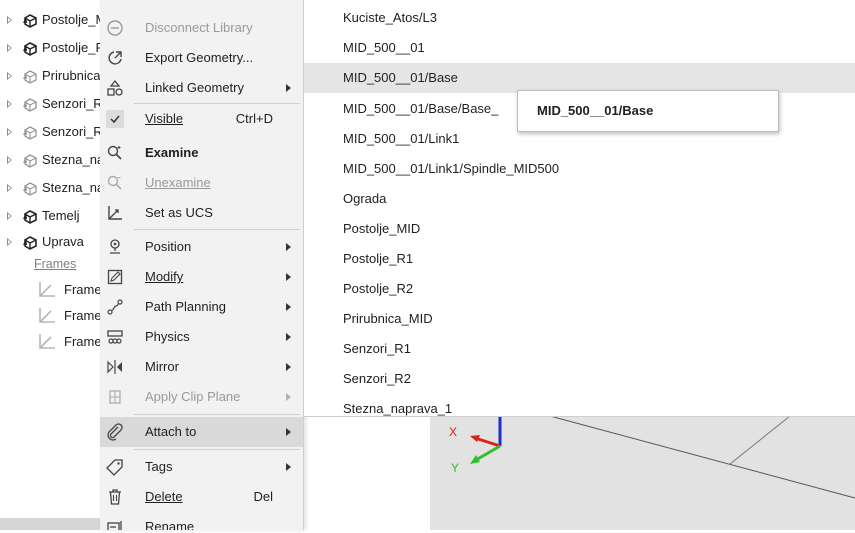 The image size is (855, 533). I want to click on submenu-item: Senzori_R2, so click(579, 379).